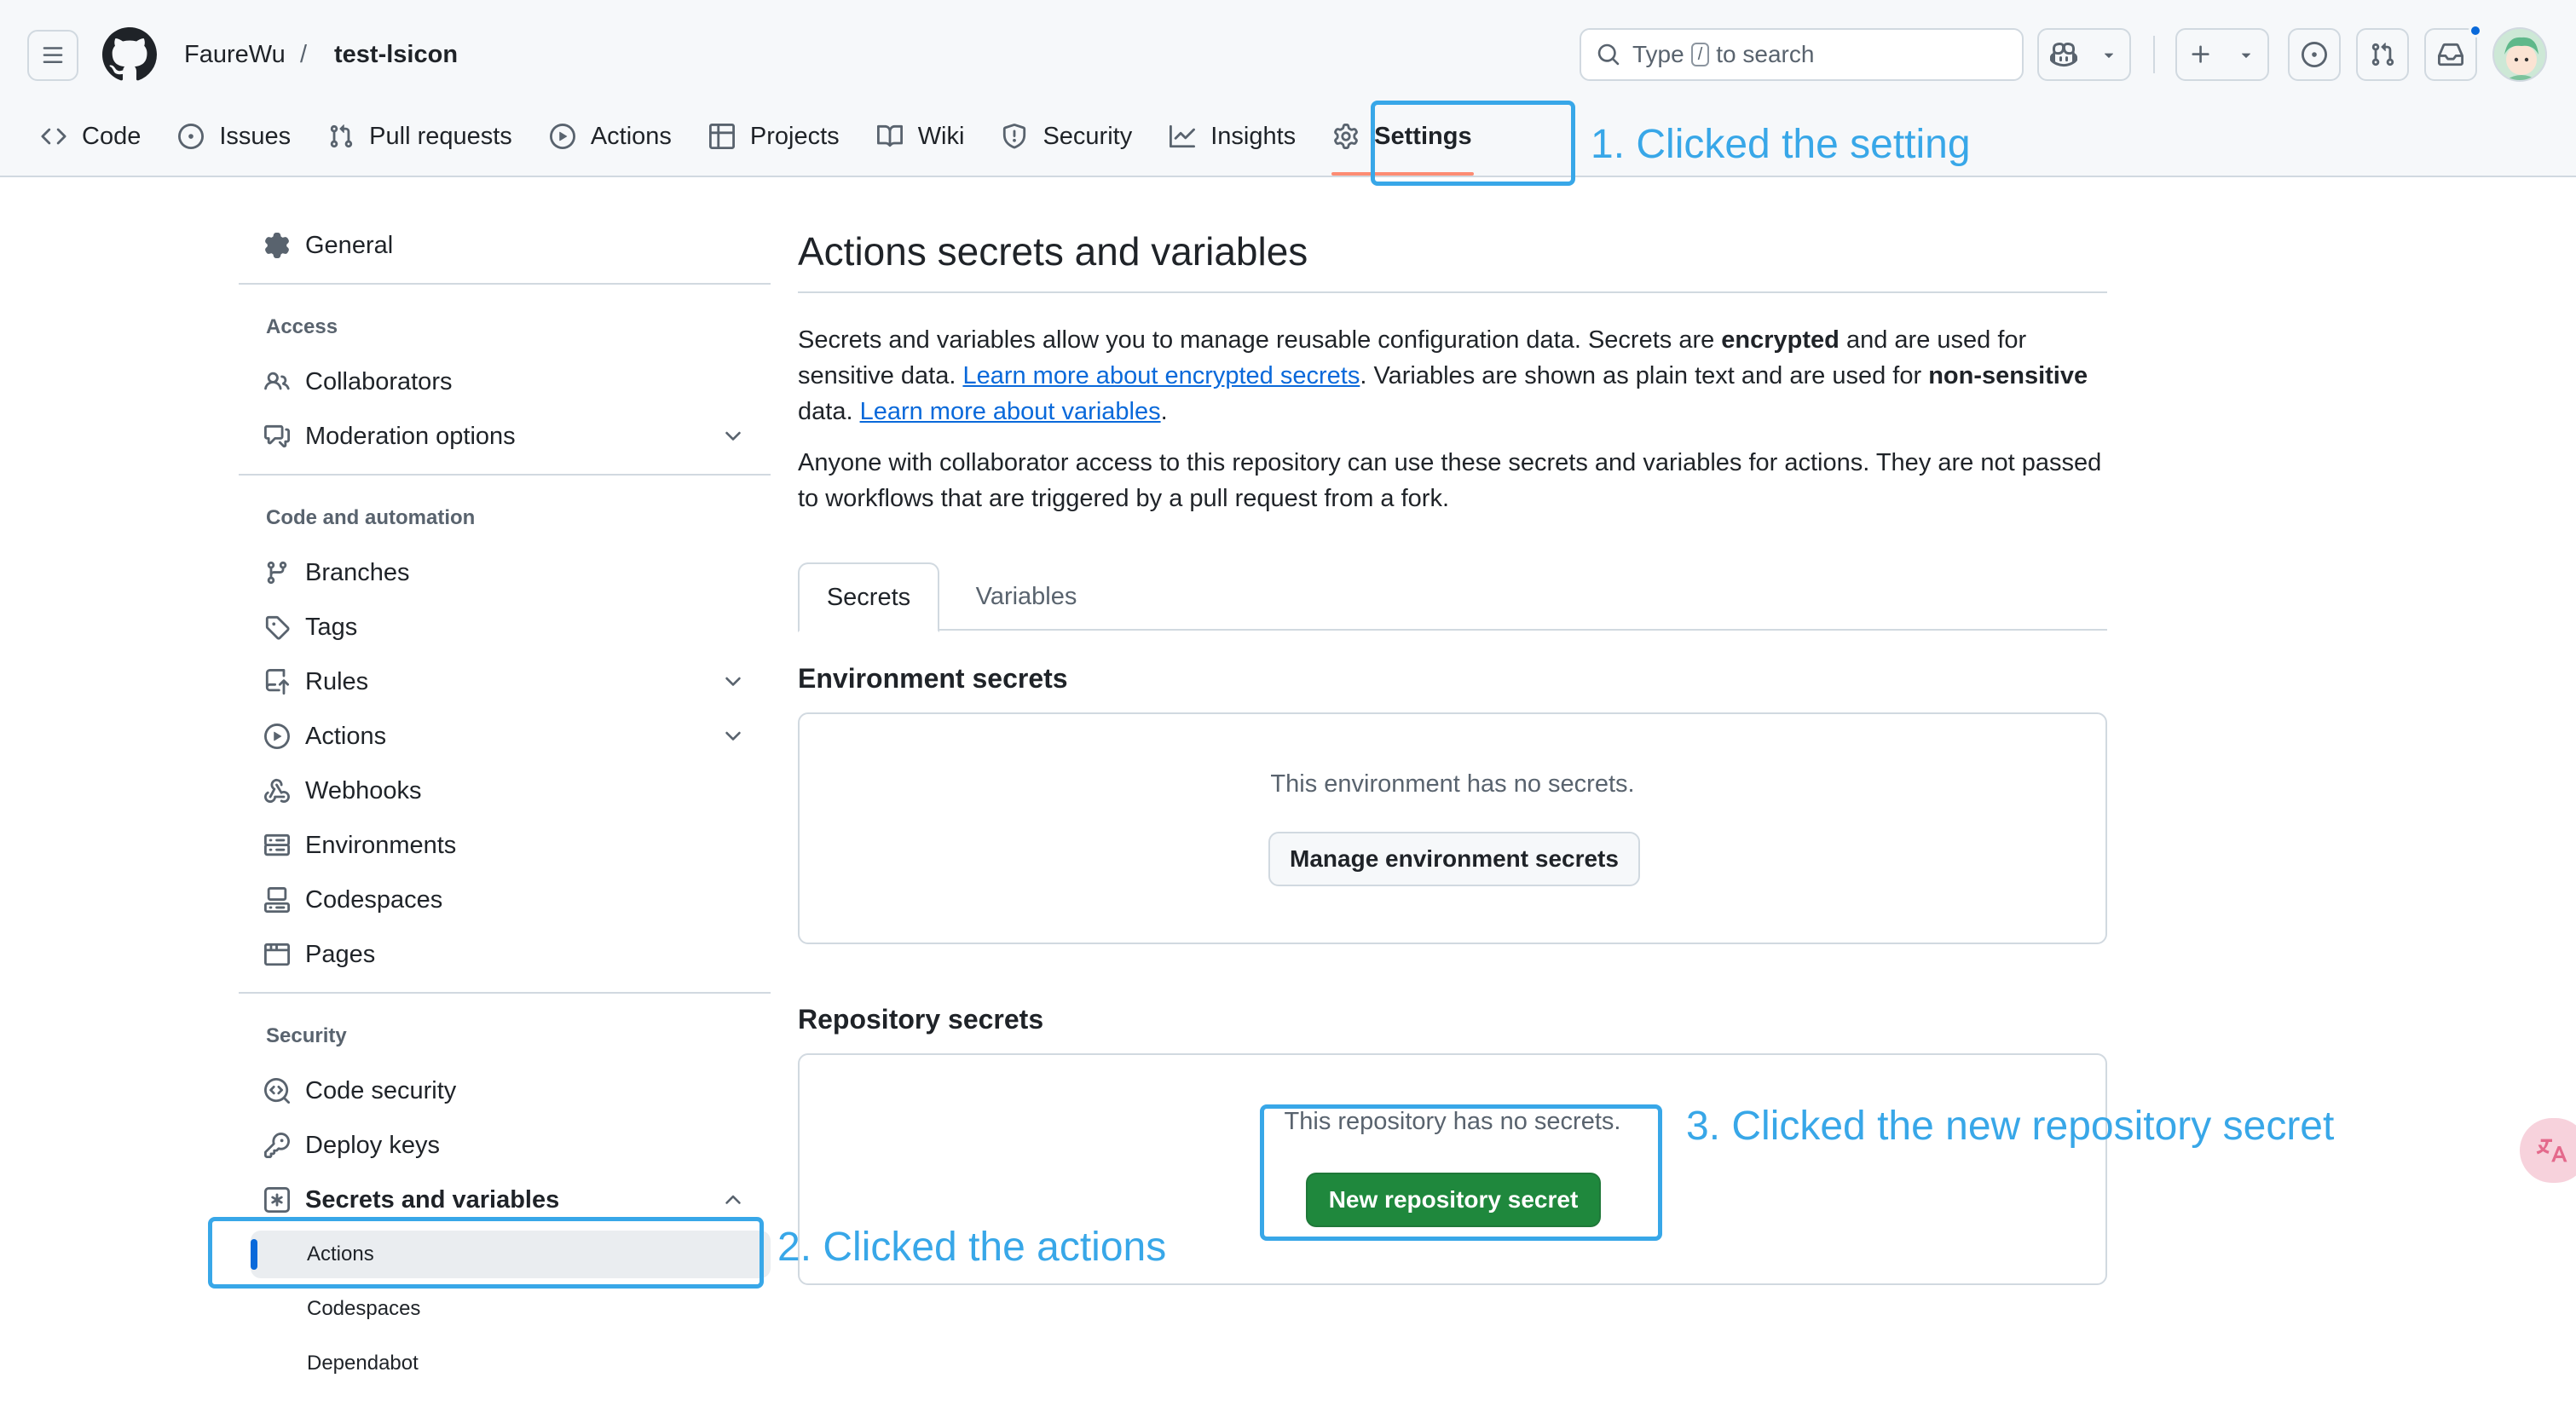 The height and width of the screenshot is (1401, 2576). I want to click on table-icon, so click(721, 136).